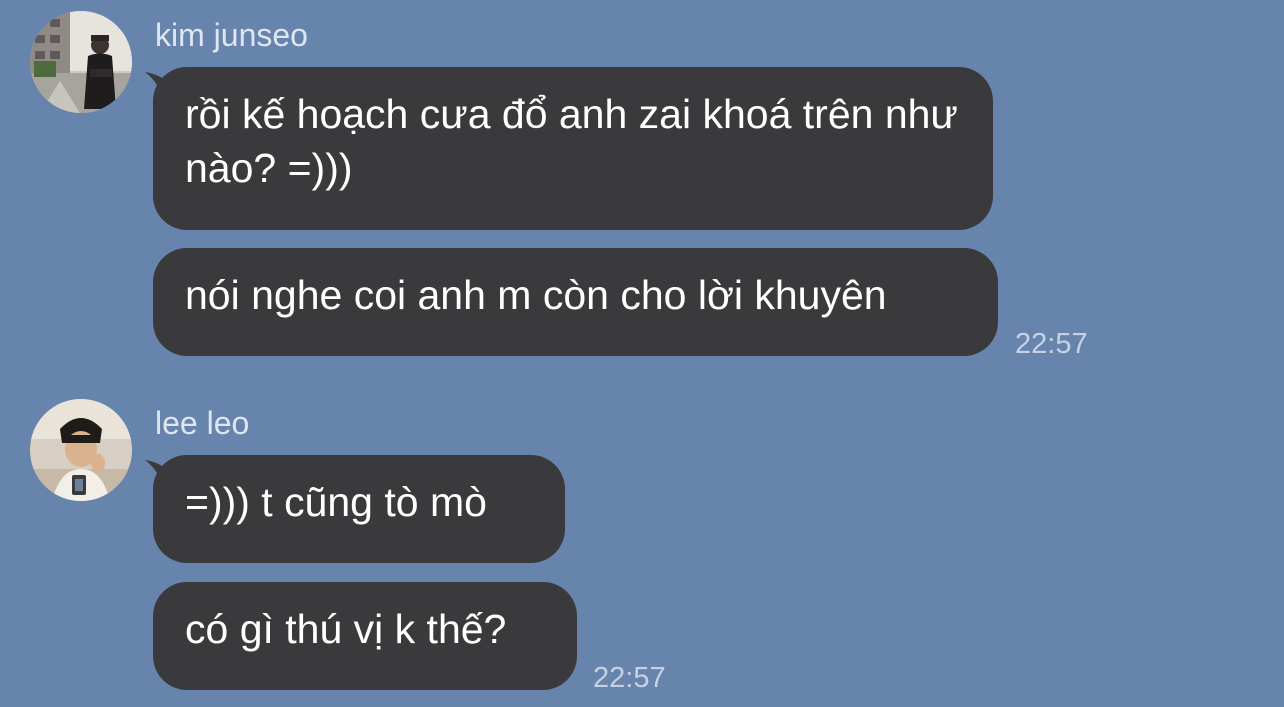  I want to click on message-bubble: có gì thú vị k thế?, so click(365, 636).